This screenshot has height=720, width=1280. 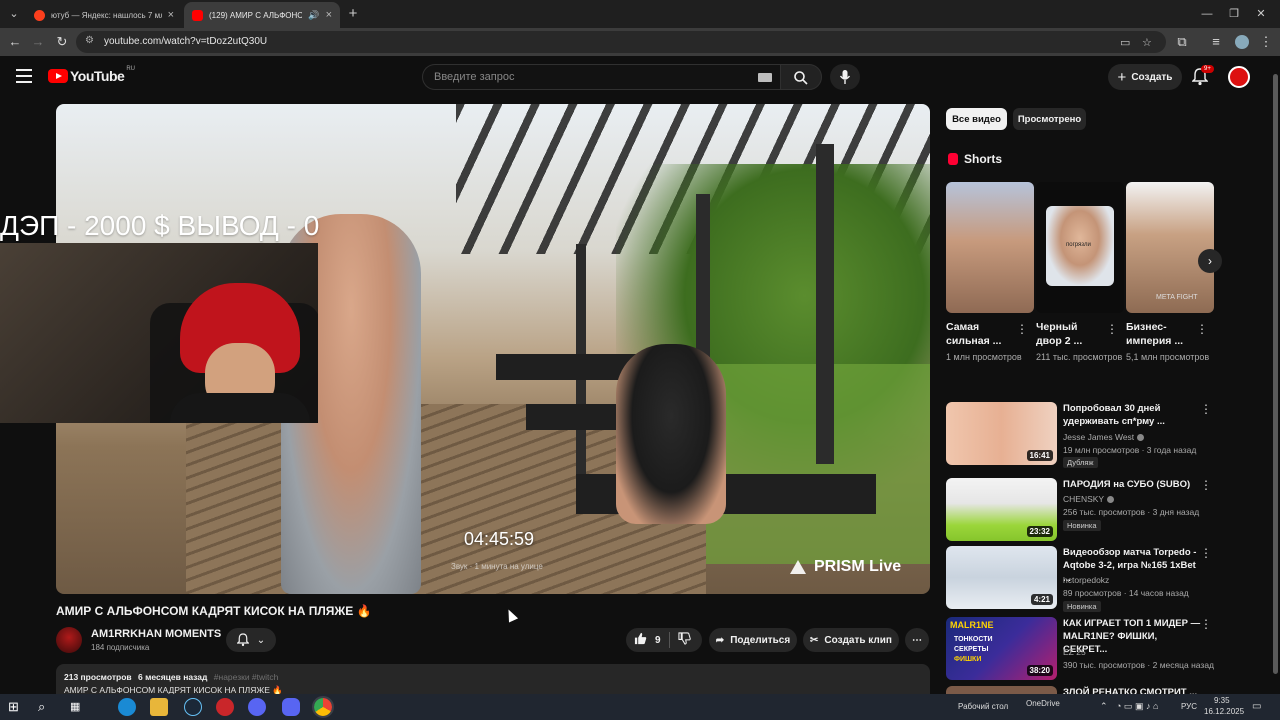 What do you see at coordinates (640, 640) in the screenshot?
I see `like-button` at bounding box center [640, 640].